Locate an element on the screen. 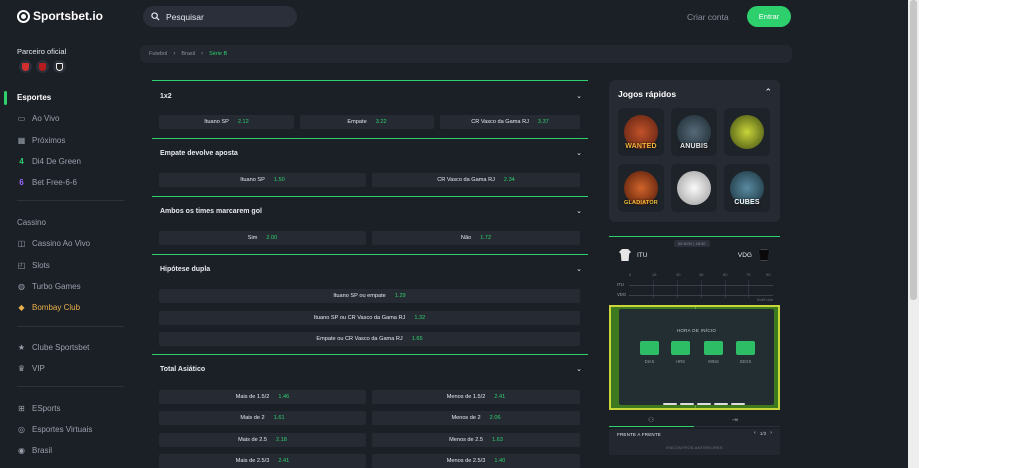 Image resolution: width=1024 pixels, height=468 pixels. odd-label: Mais de 1.5/2 is located at coordinates (252, 397).